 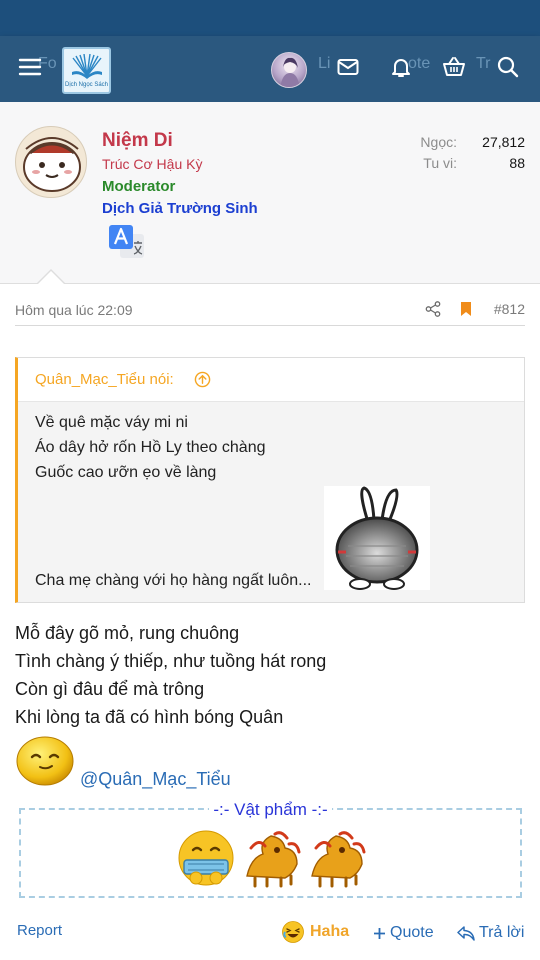 What do you see at coordinates (438, 142) in the screenshot?
I see `stat-label: Ngọc:` at bounding box center [438, 142].